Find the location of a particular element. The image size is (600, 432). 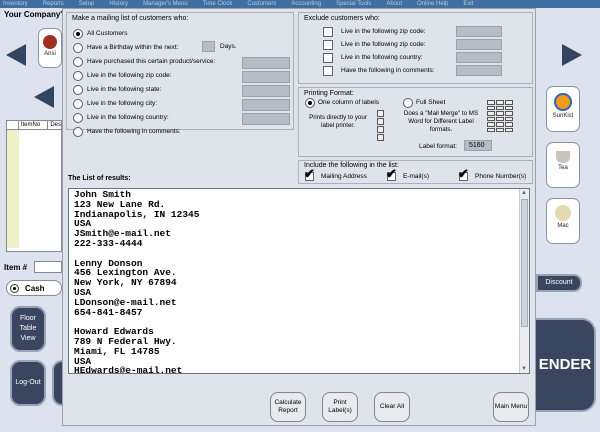

product-input is located at coordinates (266, 63).